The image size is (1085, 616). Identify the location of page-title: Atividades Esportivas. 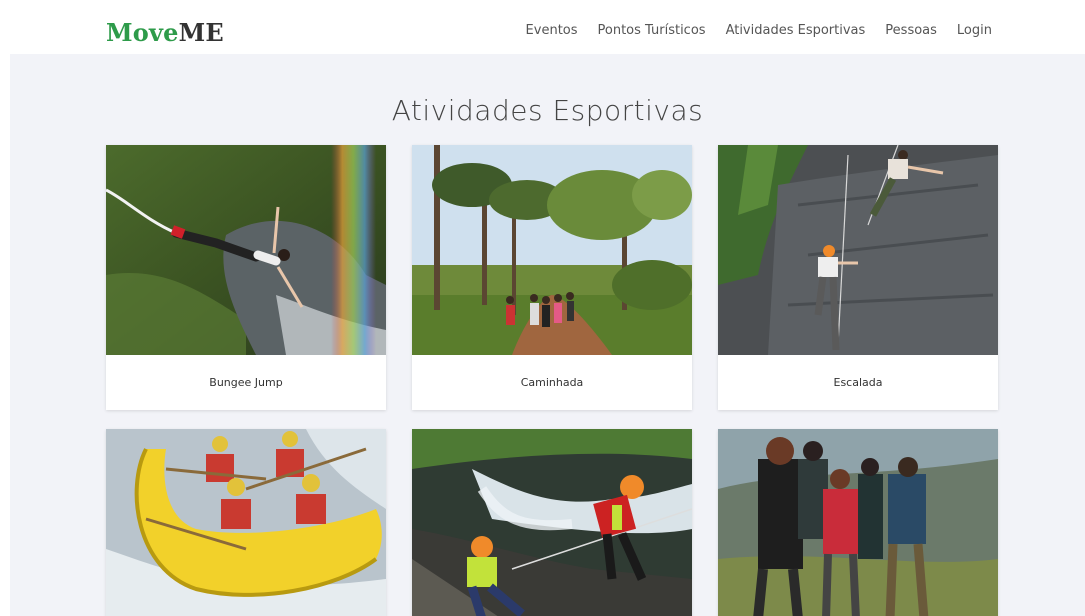
(547, 110).